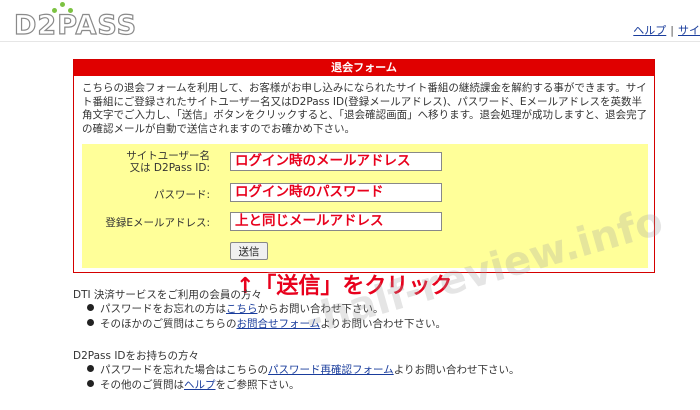  I want to click on item-text-pre: その他のご質問は, so click(142, 385).